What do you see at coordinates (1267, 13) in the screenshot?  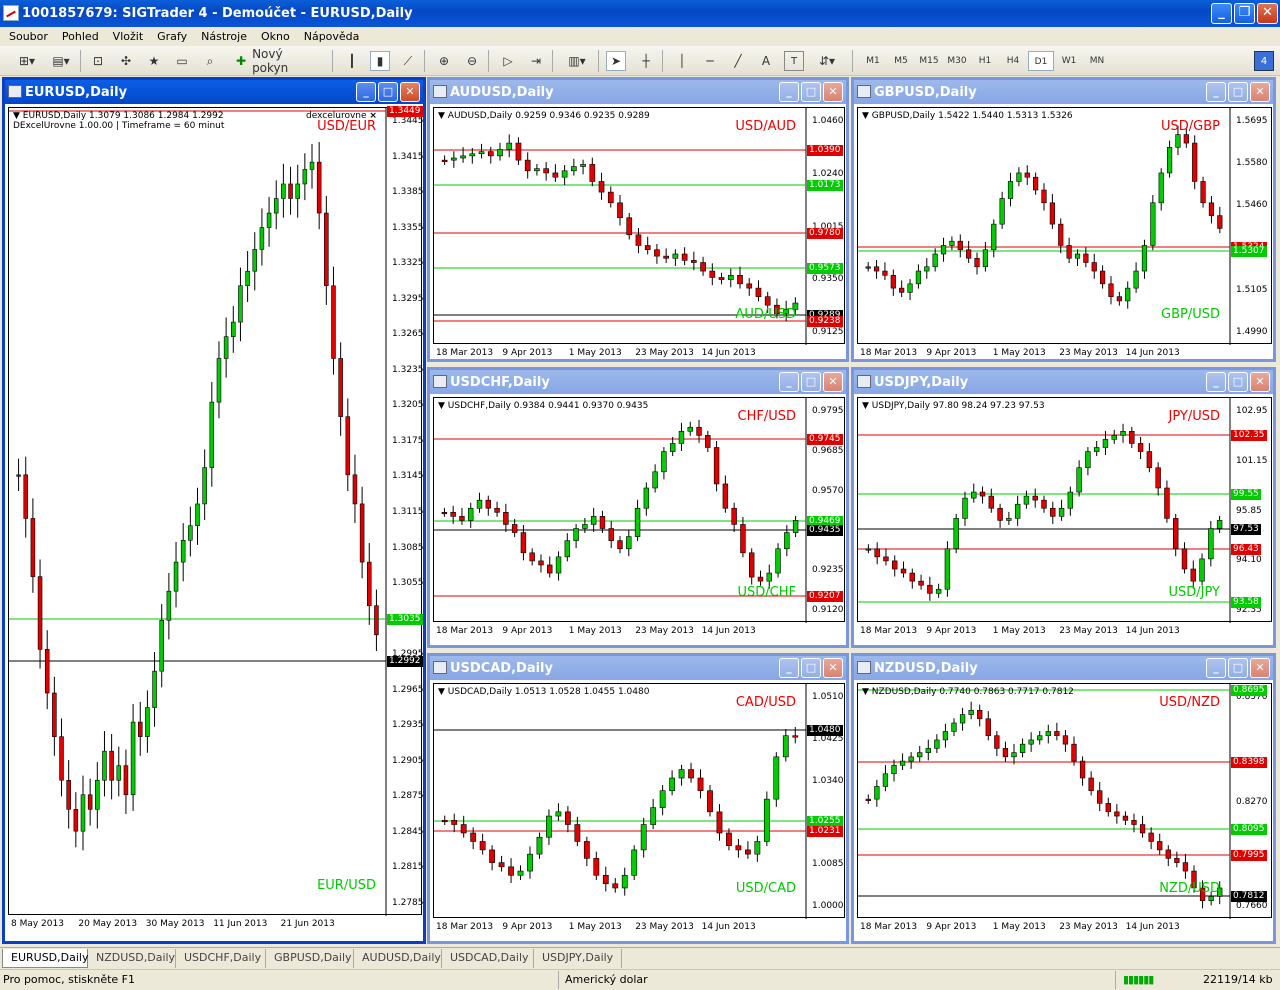 I see `close-app-button: ✕` at bounding box center [1267, 13].